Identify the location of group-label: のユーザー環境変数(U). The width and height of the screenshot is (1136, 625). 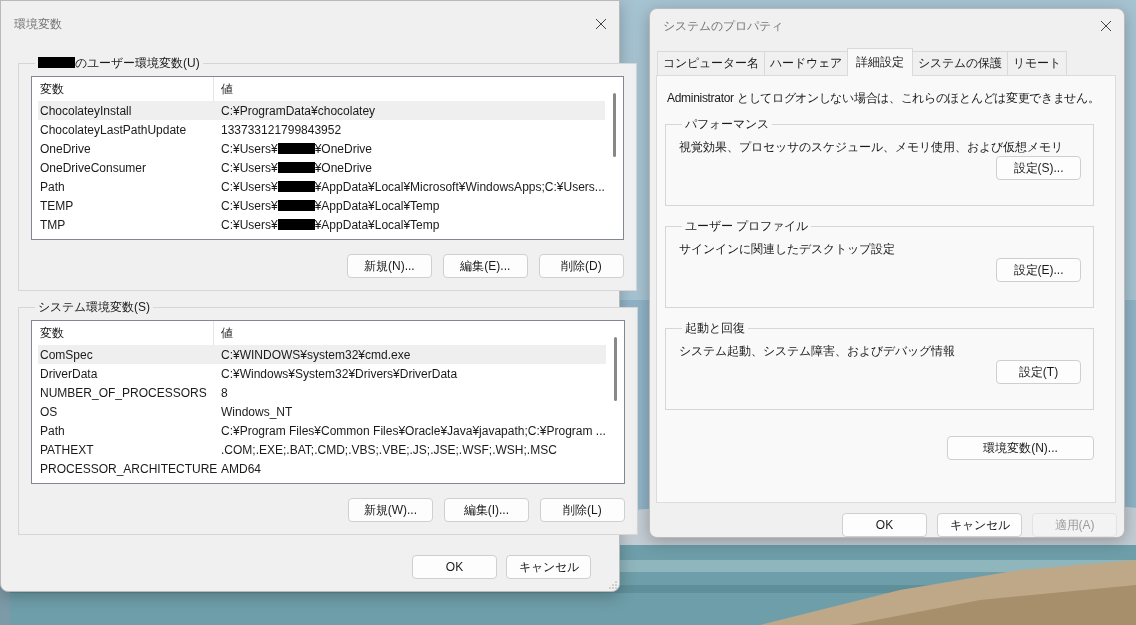
(119, 63).